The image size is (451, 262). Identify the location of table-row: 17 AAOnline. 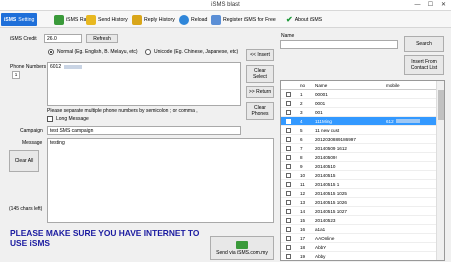
(359, 238).